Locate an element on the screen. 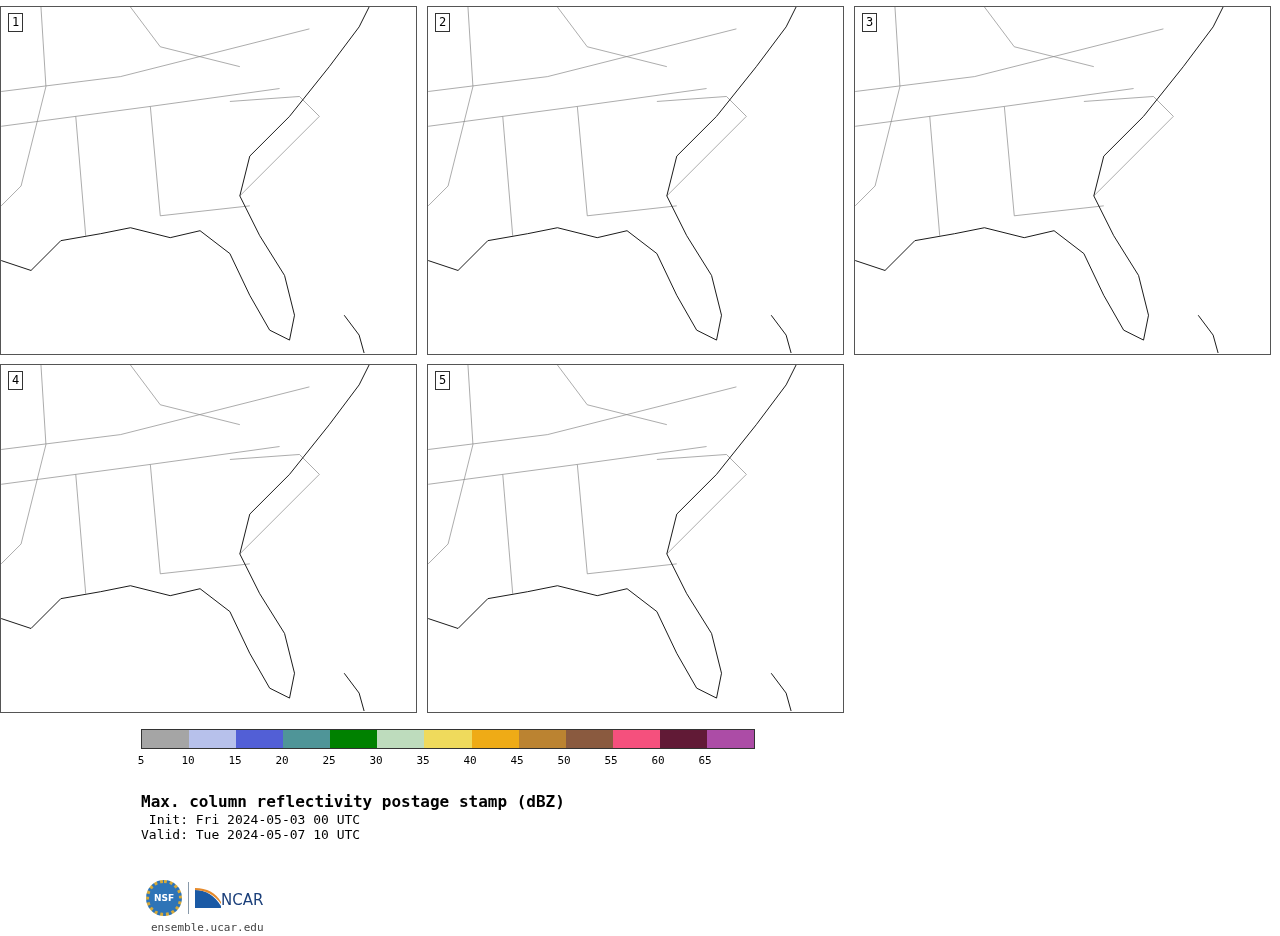  tick-label: 50 is located at coordinates (564, 760).